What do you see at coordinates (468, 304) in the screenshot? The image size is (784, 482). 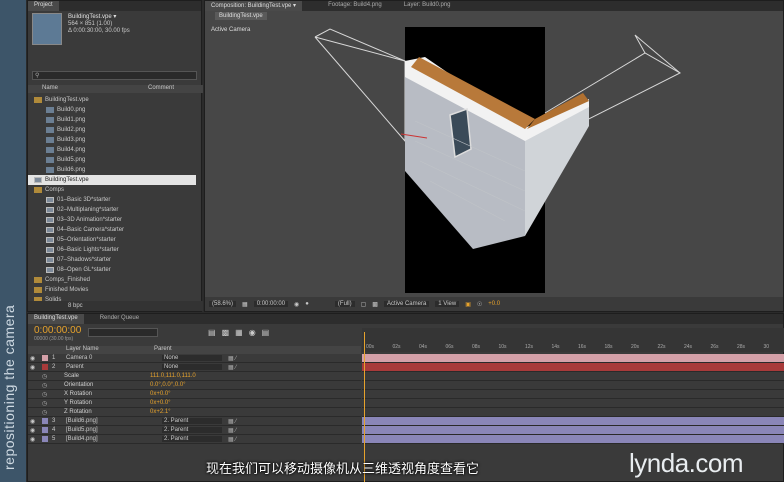 I see `fast-preview-icon: ▣` at bounding box center [468, 304].